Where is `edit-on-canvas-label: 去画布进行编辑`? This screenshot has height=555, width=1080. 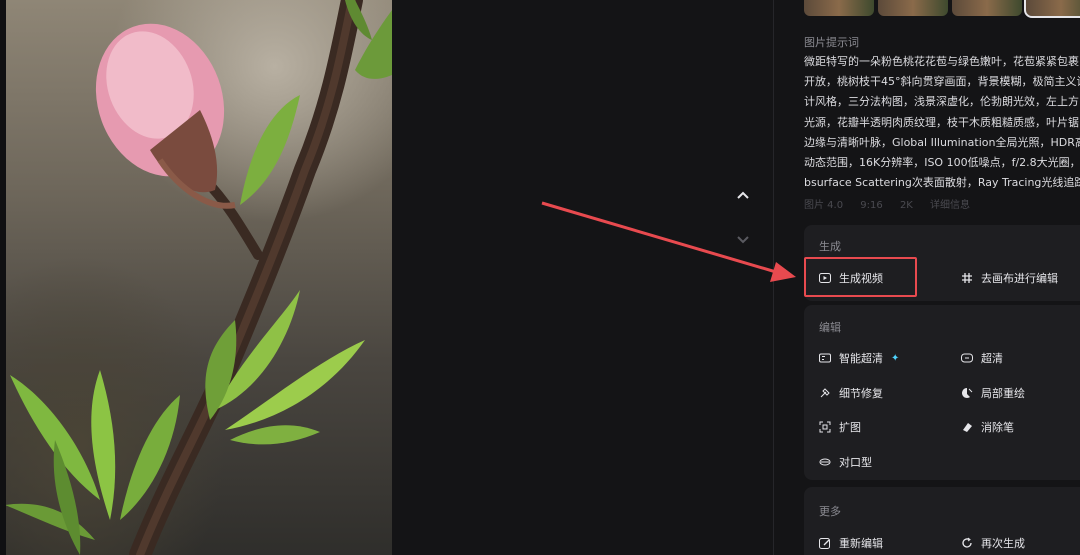 edit-on-canvas-label: 去画布进行编辑 is located at coordinates (1019, 278).